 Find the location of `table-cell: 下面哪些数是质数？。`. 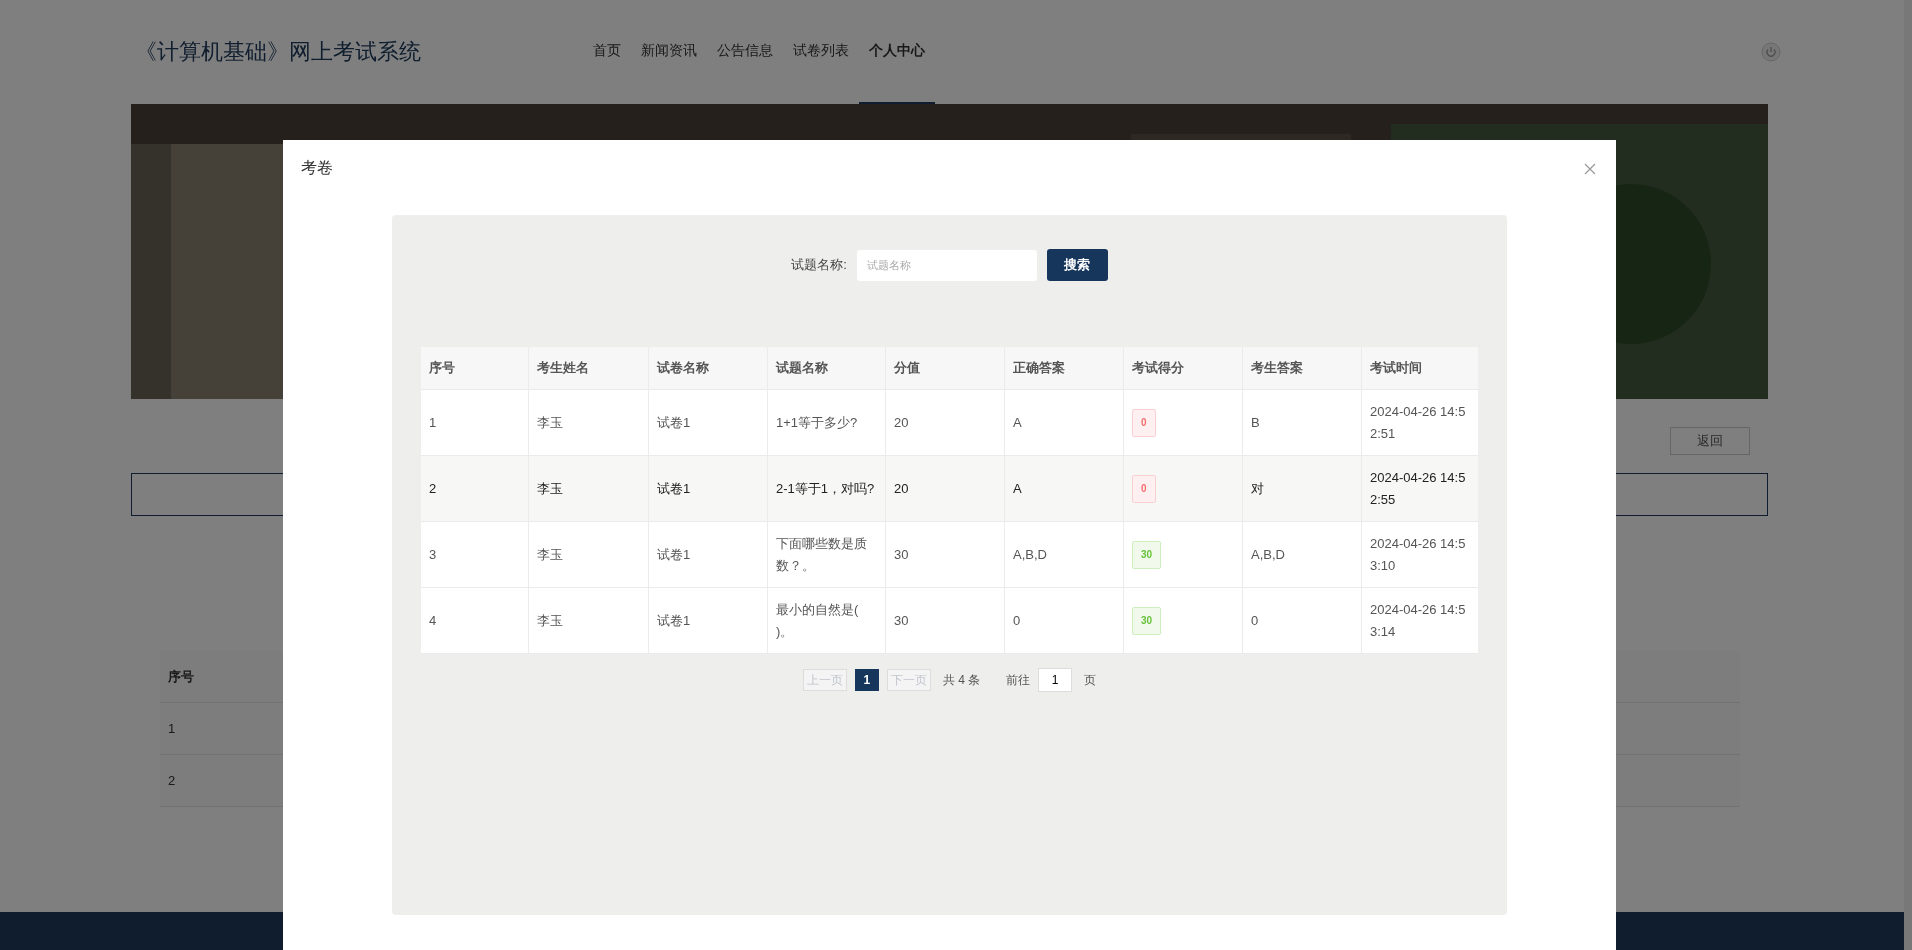

table-cell: 下面哪些数是质数？。 is located at coordinates (827, 554).